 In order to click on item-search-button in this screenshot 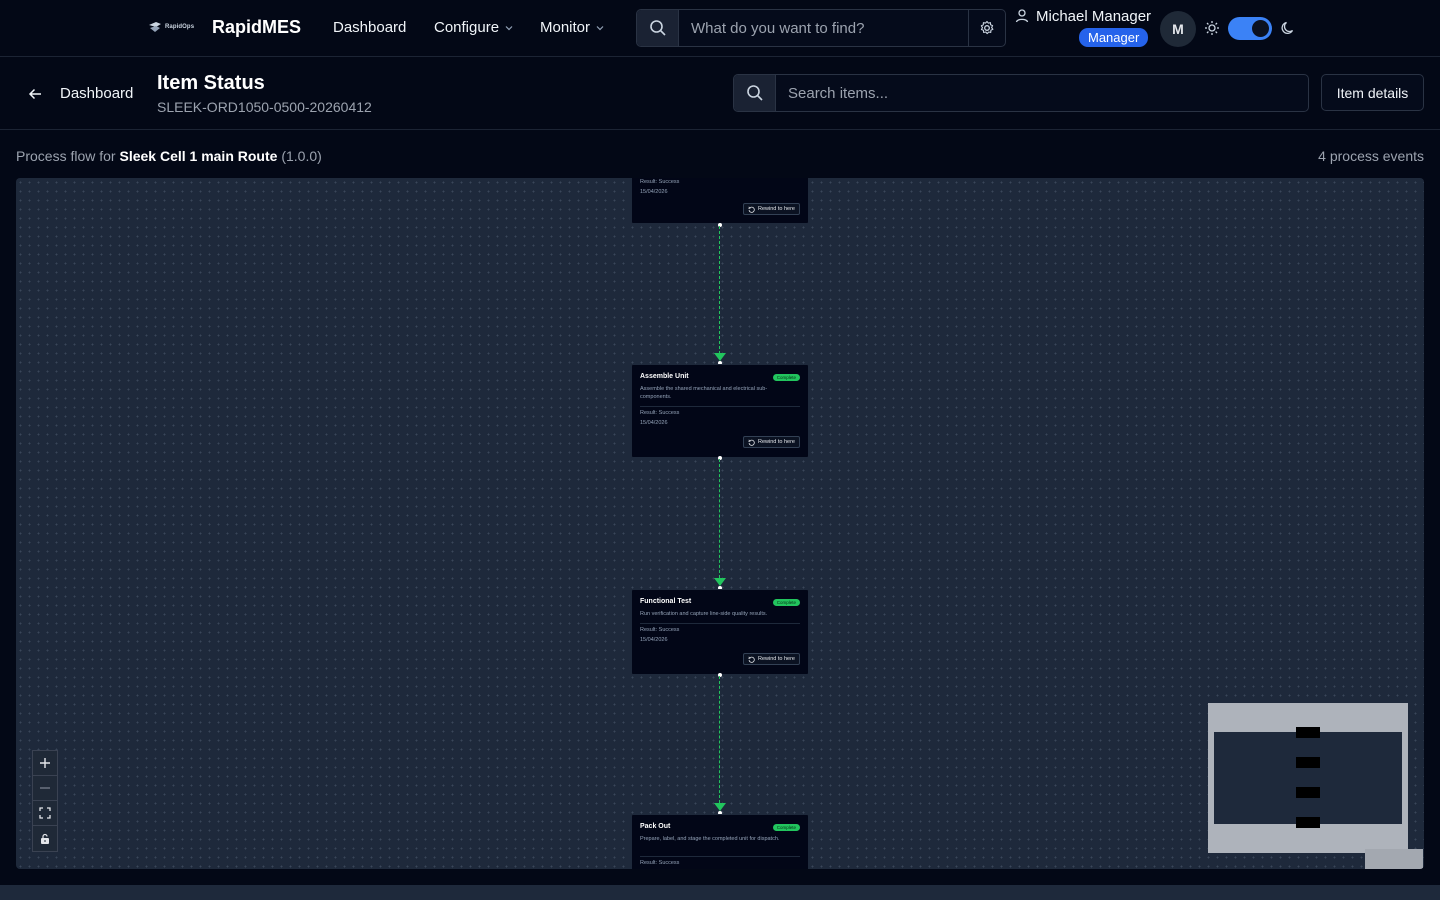, I will do `click(755, 93)`.